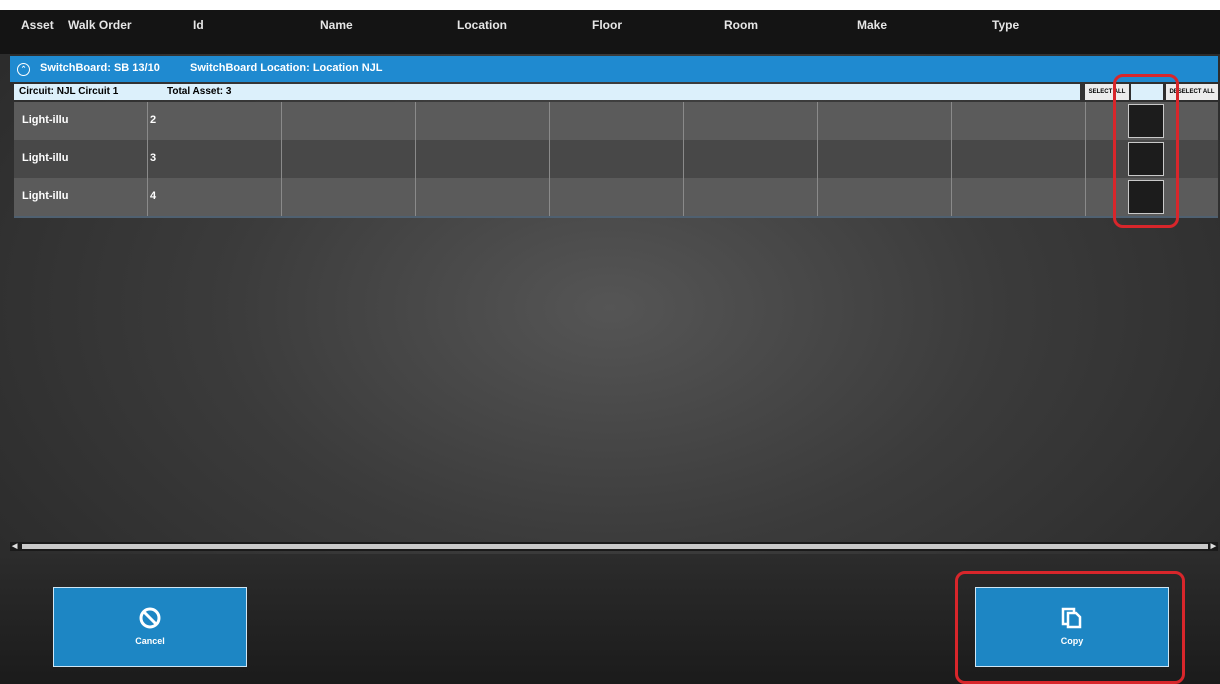 The image size is (1220, 684). I want to click on walk-order-cell: 4, so click(153, 196).